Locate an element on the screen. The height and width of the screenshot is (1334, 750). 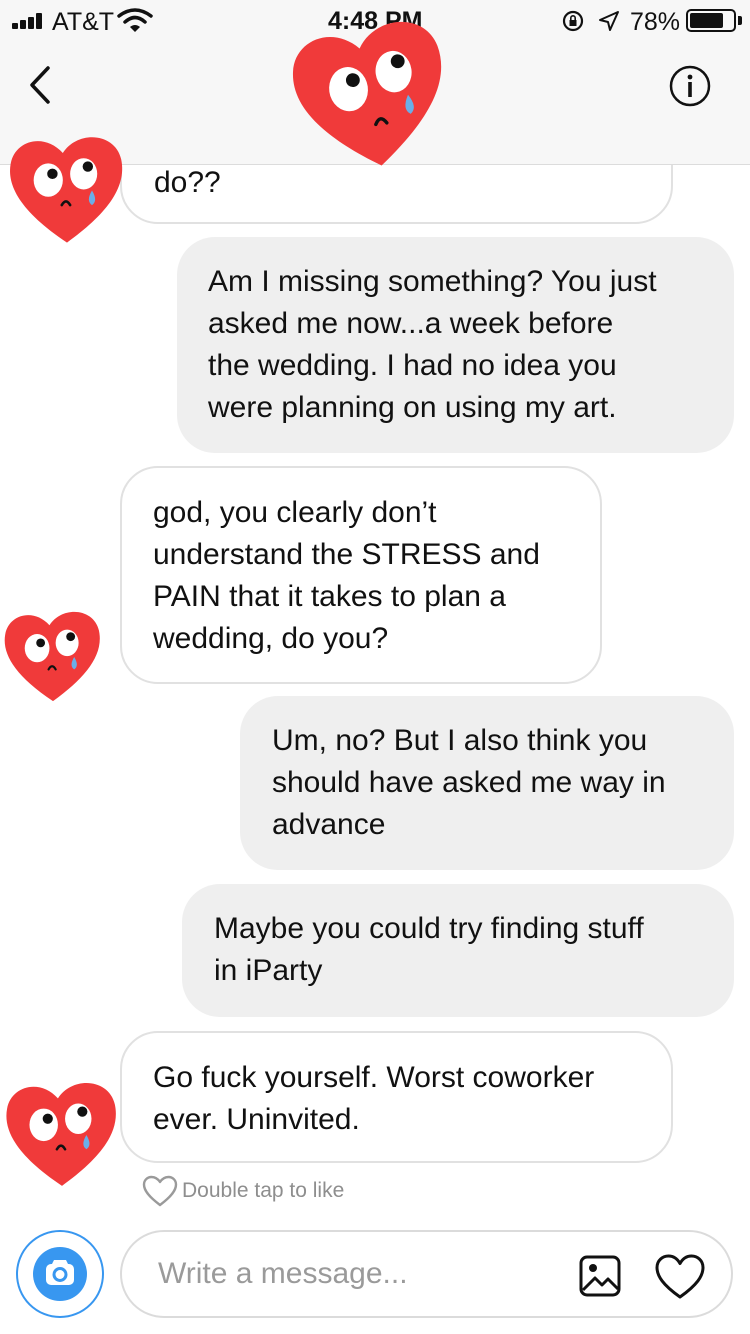
battery-level-fill is located at coordinates (706, 20).